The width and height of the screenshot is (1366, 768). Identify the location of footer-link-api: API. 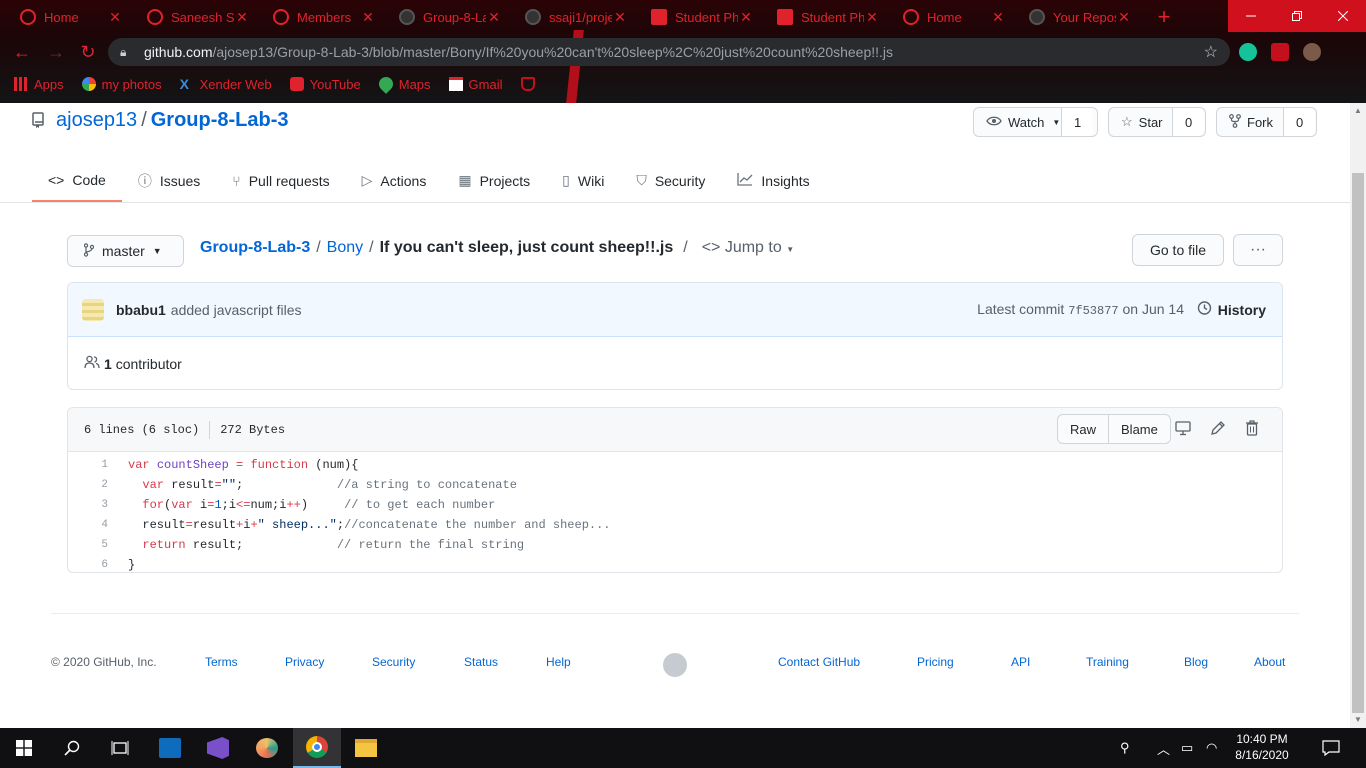
(1020, 662).